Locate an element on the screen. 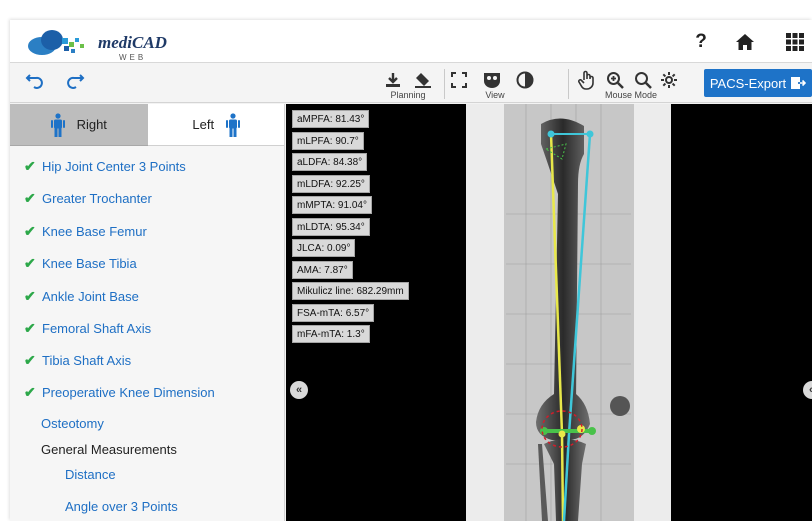  collapse-left-button: « is located at coordinates (299, 390).